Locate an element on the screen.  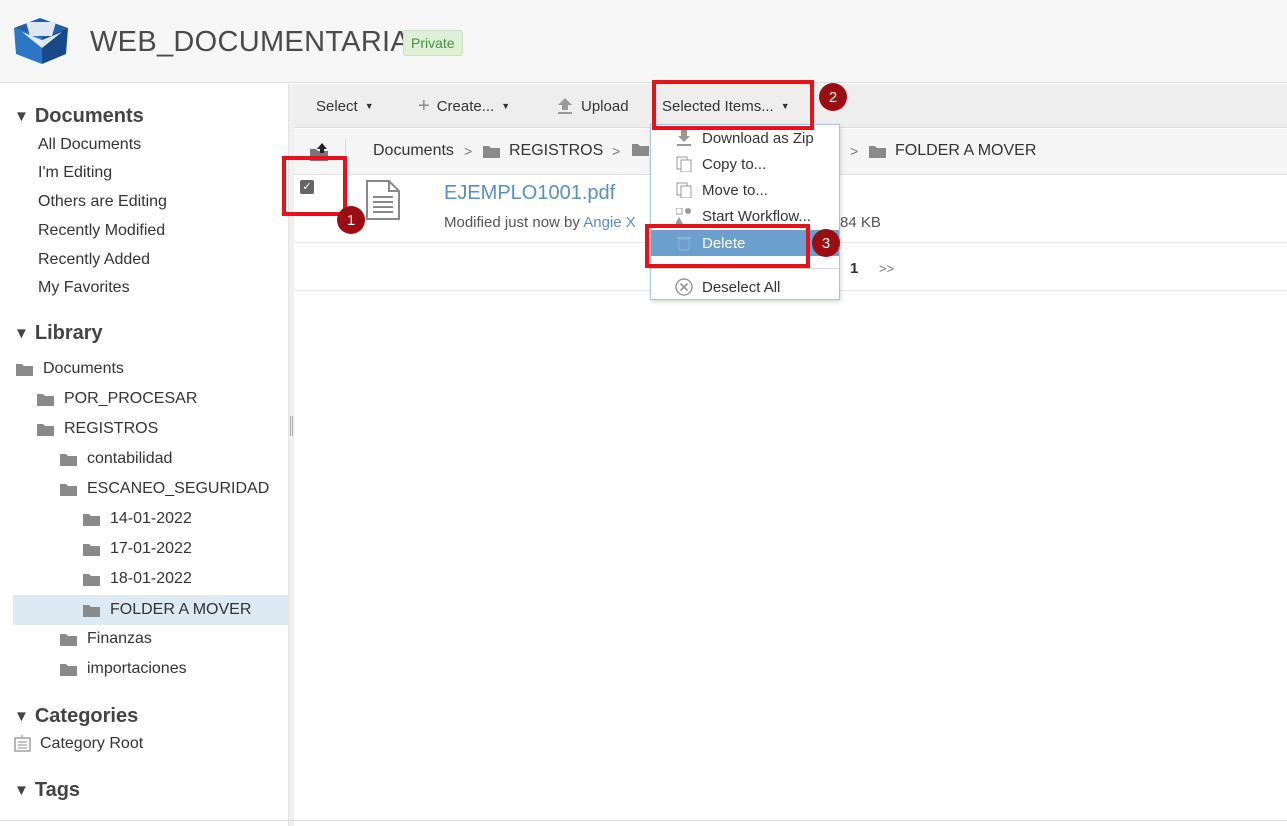
tree-item-label: ESCANEO_SEGURIDAD is located at coordinates (178, 488).